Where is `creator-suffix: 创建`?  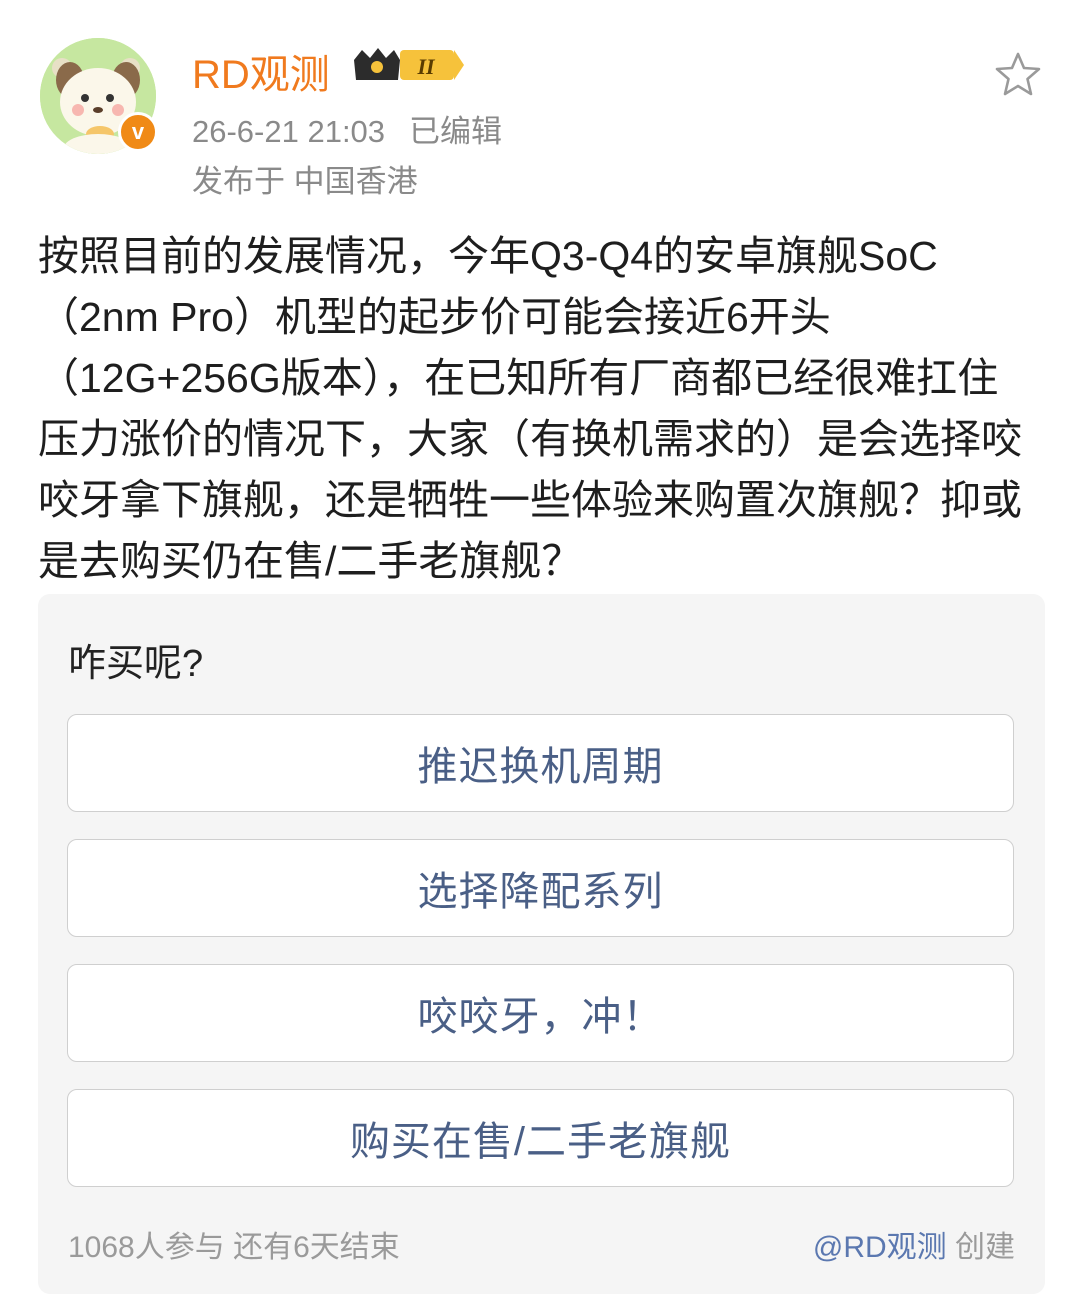
creator-suffix: 创建 is located at coordinates (980, 1247).